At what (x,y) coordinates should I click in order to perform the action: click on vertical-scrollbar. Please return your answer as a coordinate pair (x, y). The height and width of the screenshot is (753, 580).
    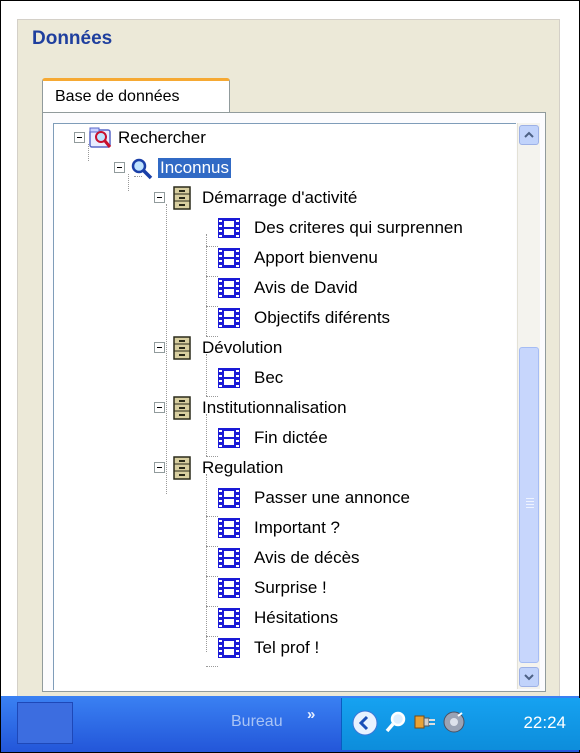
    Looking at the image, I should click on (528, 406).